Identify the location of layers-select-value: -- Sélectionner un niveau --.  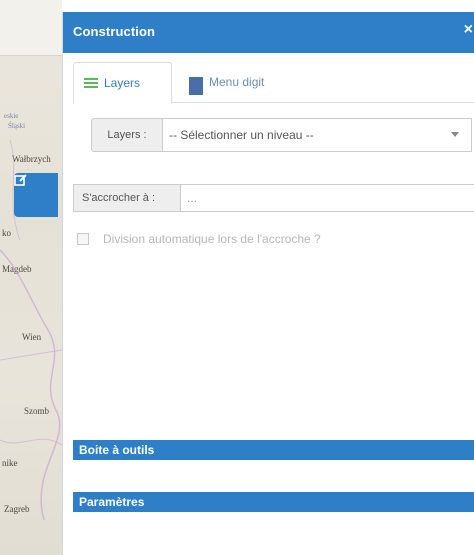
(241, 135).